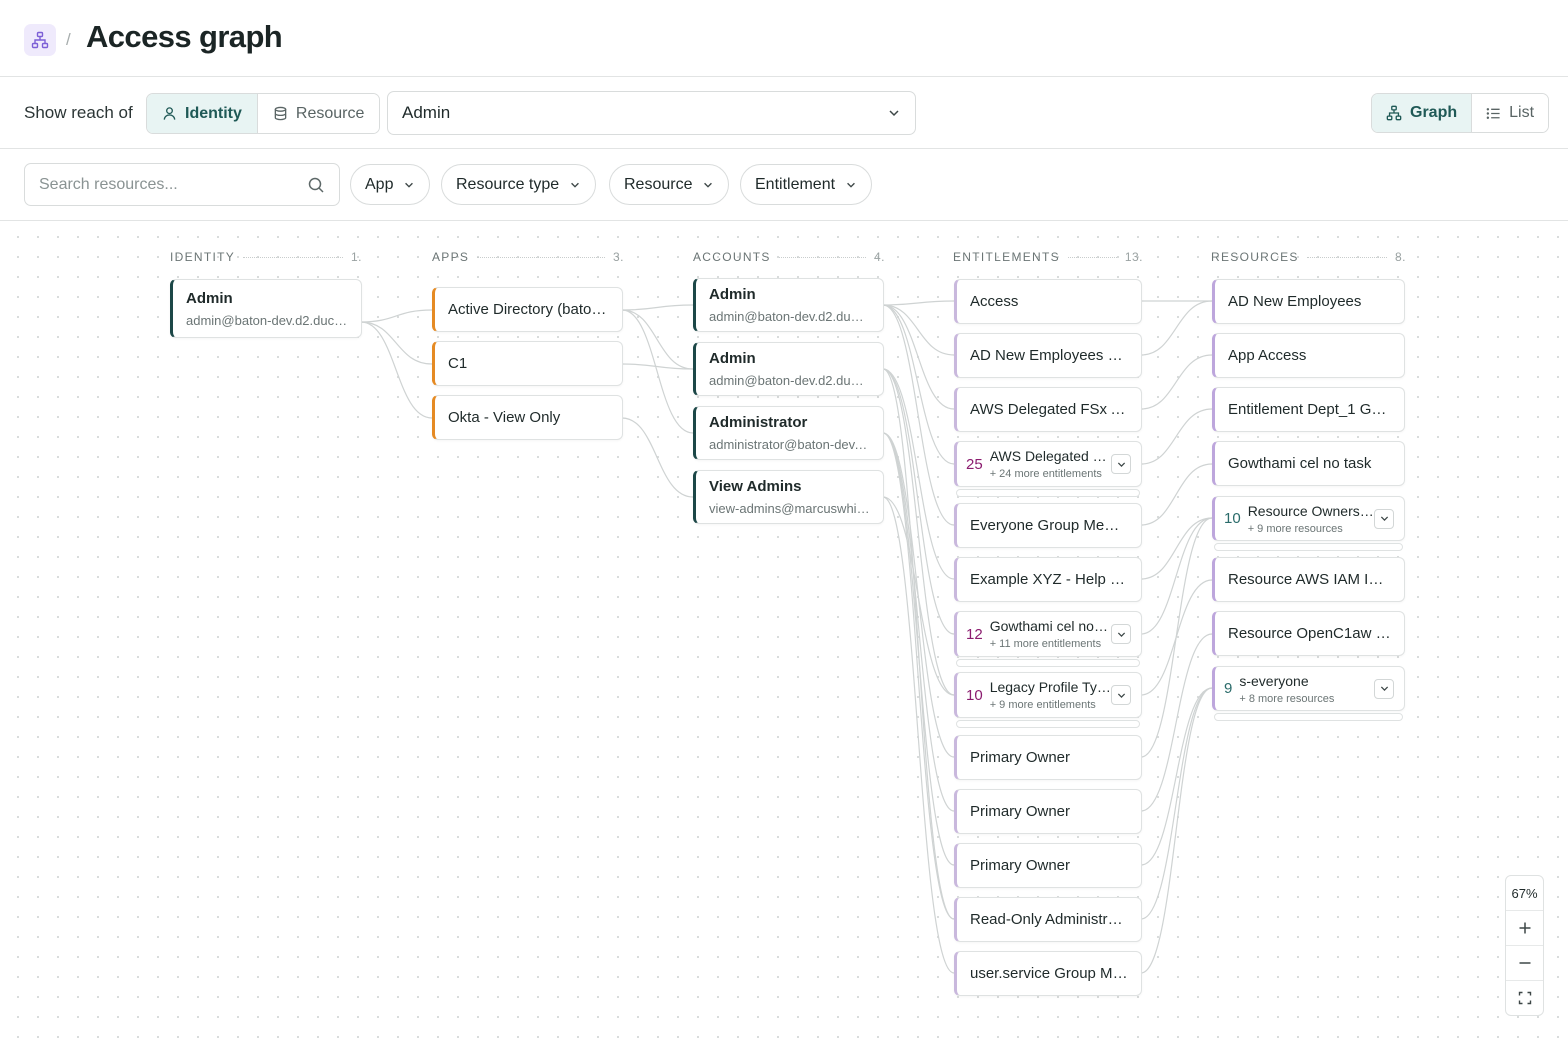  What do you see at coordinates (527, 363) in the screenshot?
I see `app-node: C1` at bounding box center [527, 363].